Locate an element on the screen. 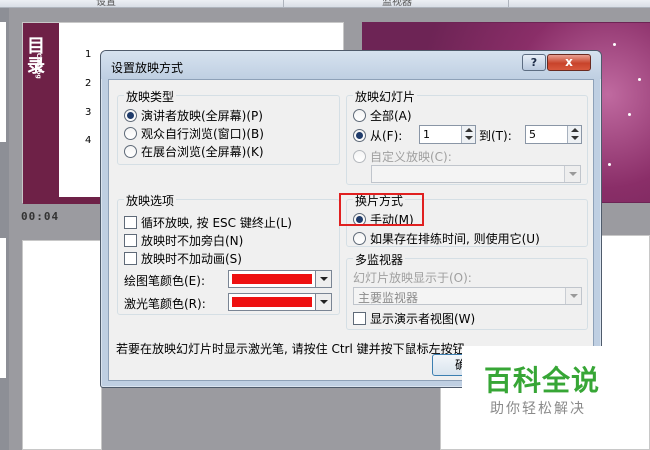  checkbox-label: 放映时不加旁白(N) is located at coordinates (192, 241).